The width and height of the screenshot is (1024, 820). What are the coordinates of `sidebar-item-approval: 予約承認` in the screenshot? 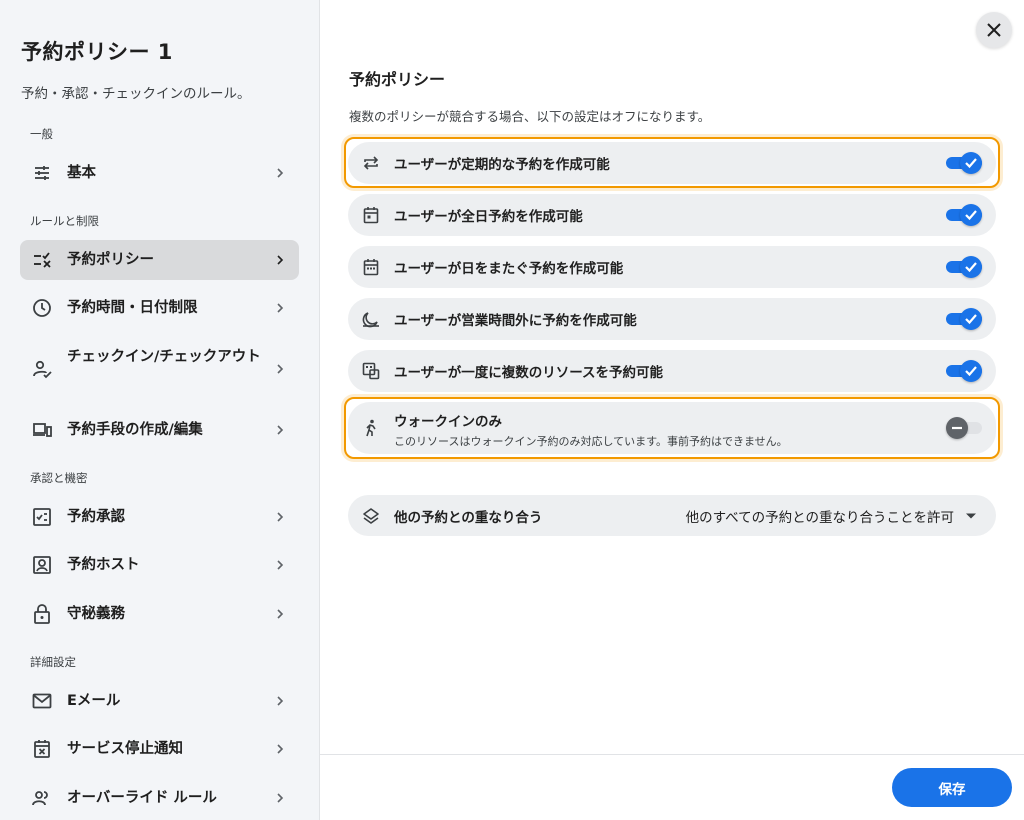 It's located at (159, 517).